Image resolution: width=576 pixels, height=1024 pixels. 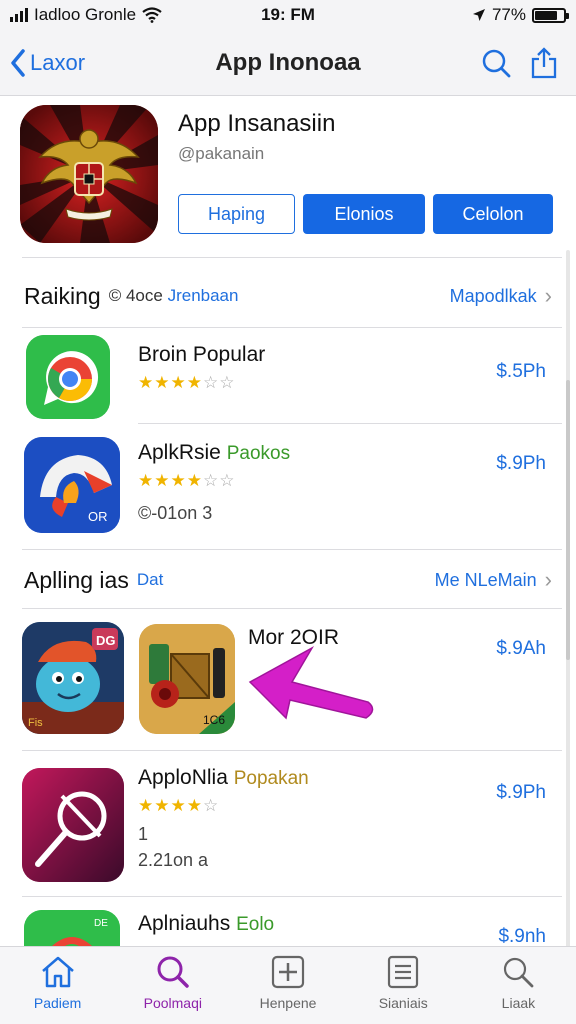 What do you see at coordinates (288, 1003) in the screenshot?
I see `tab-label: Henpene` at bounding box center [288, 1003].